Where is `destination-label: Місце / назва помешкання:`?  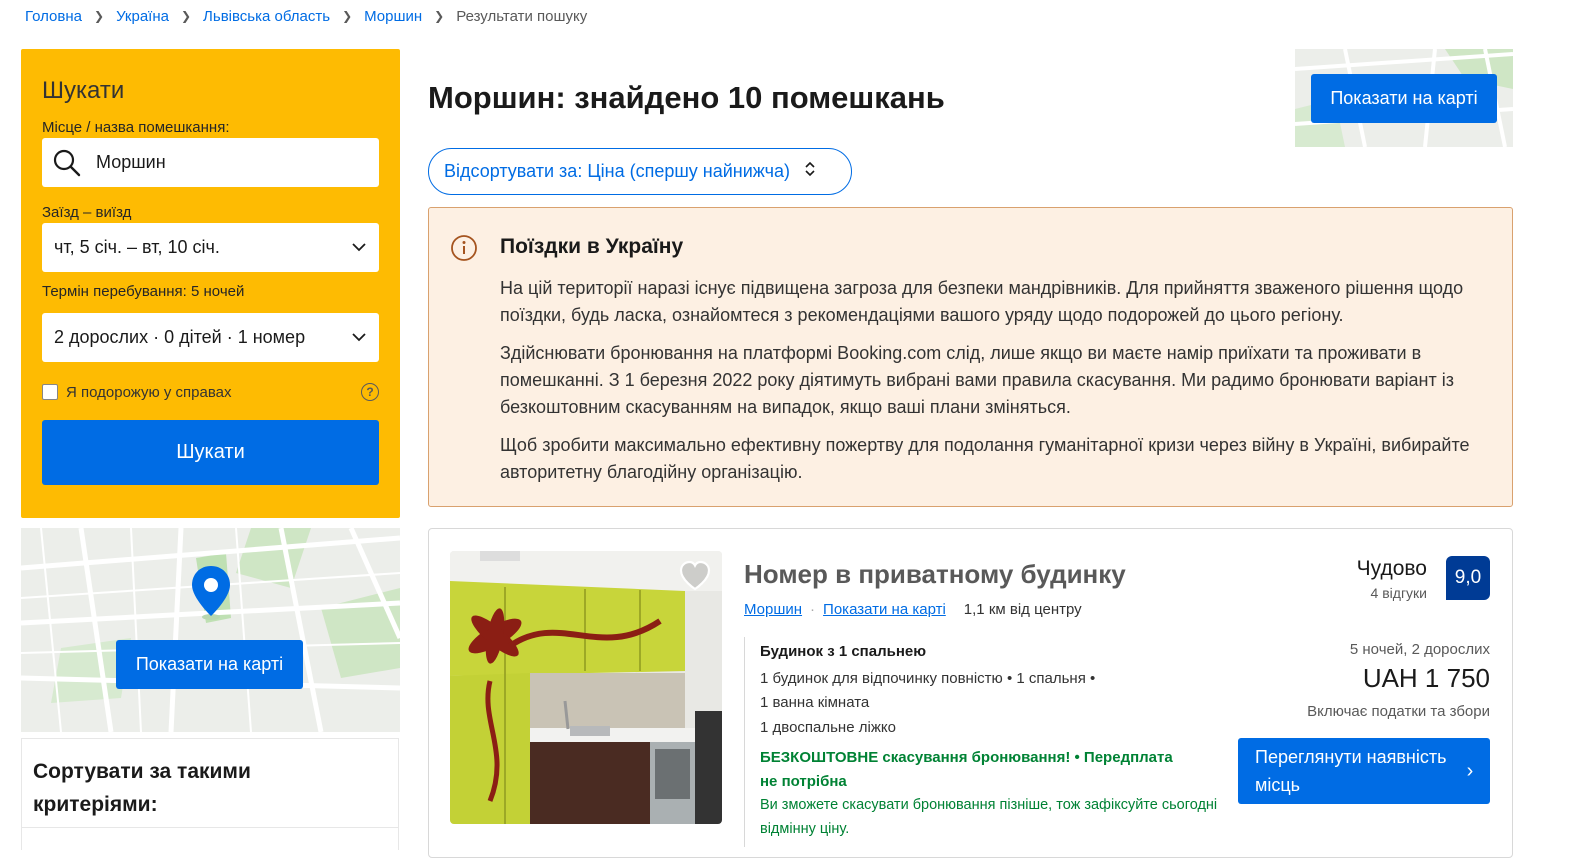 destination-label: Місце / назва помешкання: is located at coordinates (136, 127).